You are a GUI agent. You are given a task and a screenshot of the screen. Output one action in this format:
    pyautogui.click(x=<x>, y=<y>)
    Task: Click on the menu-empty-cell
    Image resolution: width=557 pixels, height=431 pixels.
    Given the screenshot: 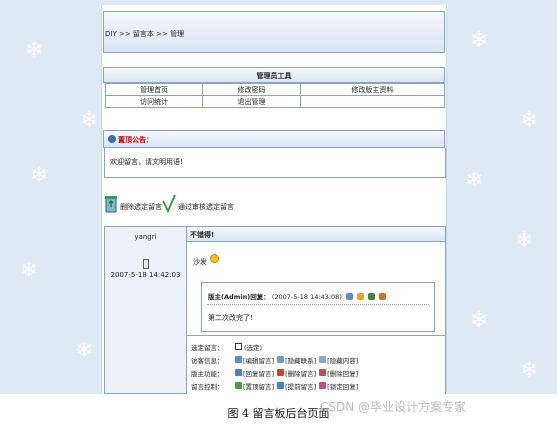 What is the action you would take?
    pyautogui.click(x=372, y=101)
    